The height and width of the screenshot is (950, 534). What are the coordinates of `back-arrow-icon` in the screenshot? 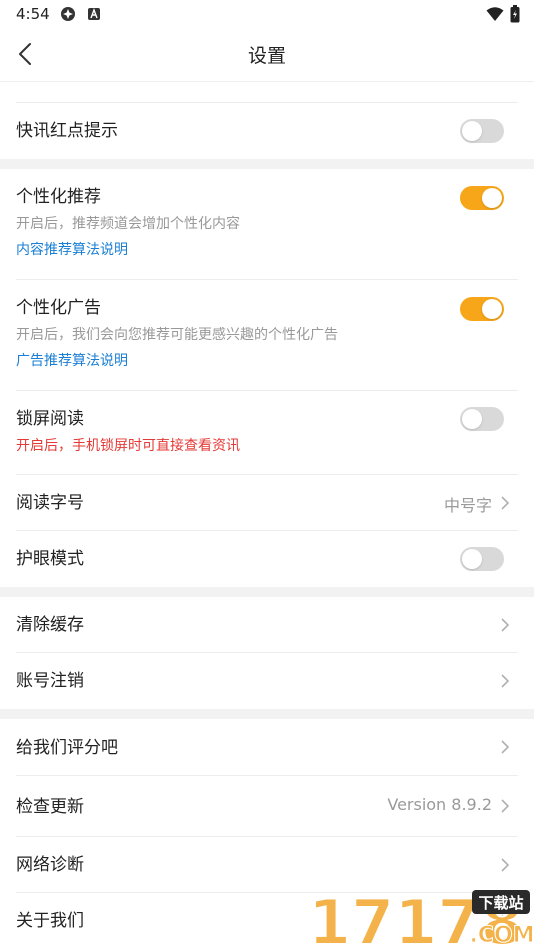 It's located at (25, 54).